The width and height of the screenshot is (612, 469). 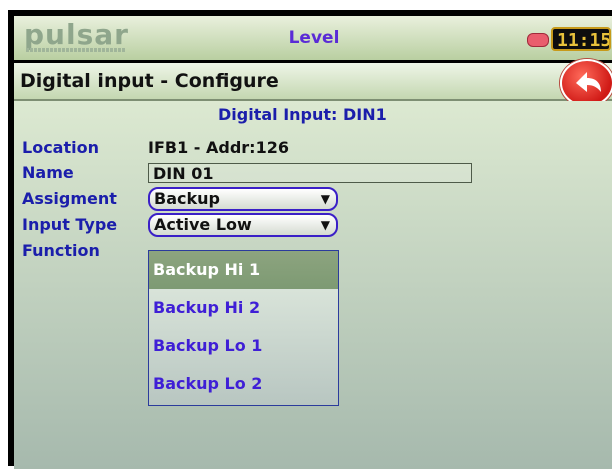 I want to click on assignment-label: Assigment, so click(x=69, y=198).